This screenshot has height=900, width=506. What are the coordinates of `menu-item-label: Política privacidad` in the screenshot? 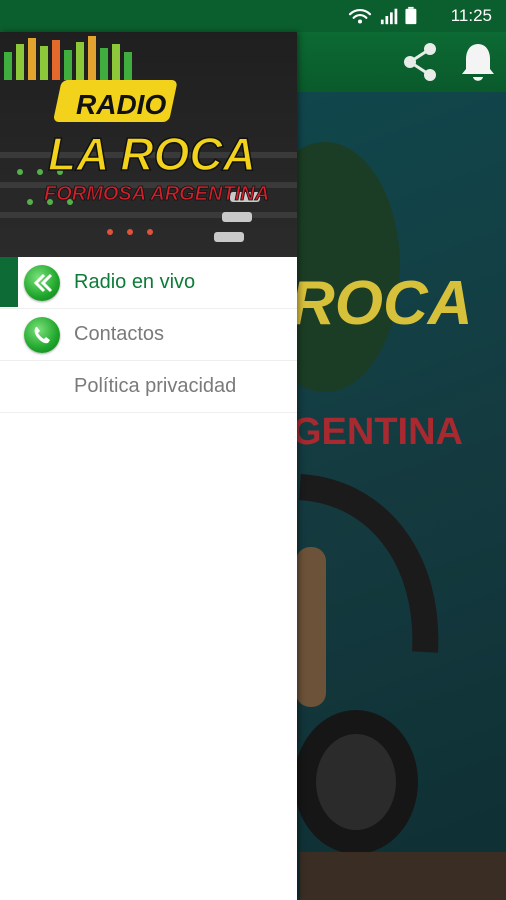 It's located at (155, 386).